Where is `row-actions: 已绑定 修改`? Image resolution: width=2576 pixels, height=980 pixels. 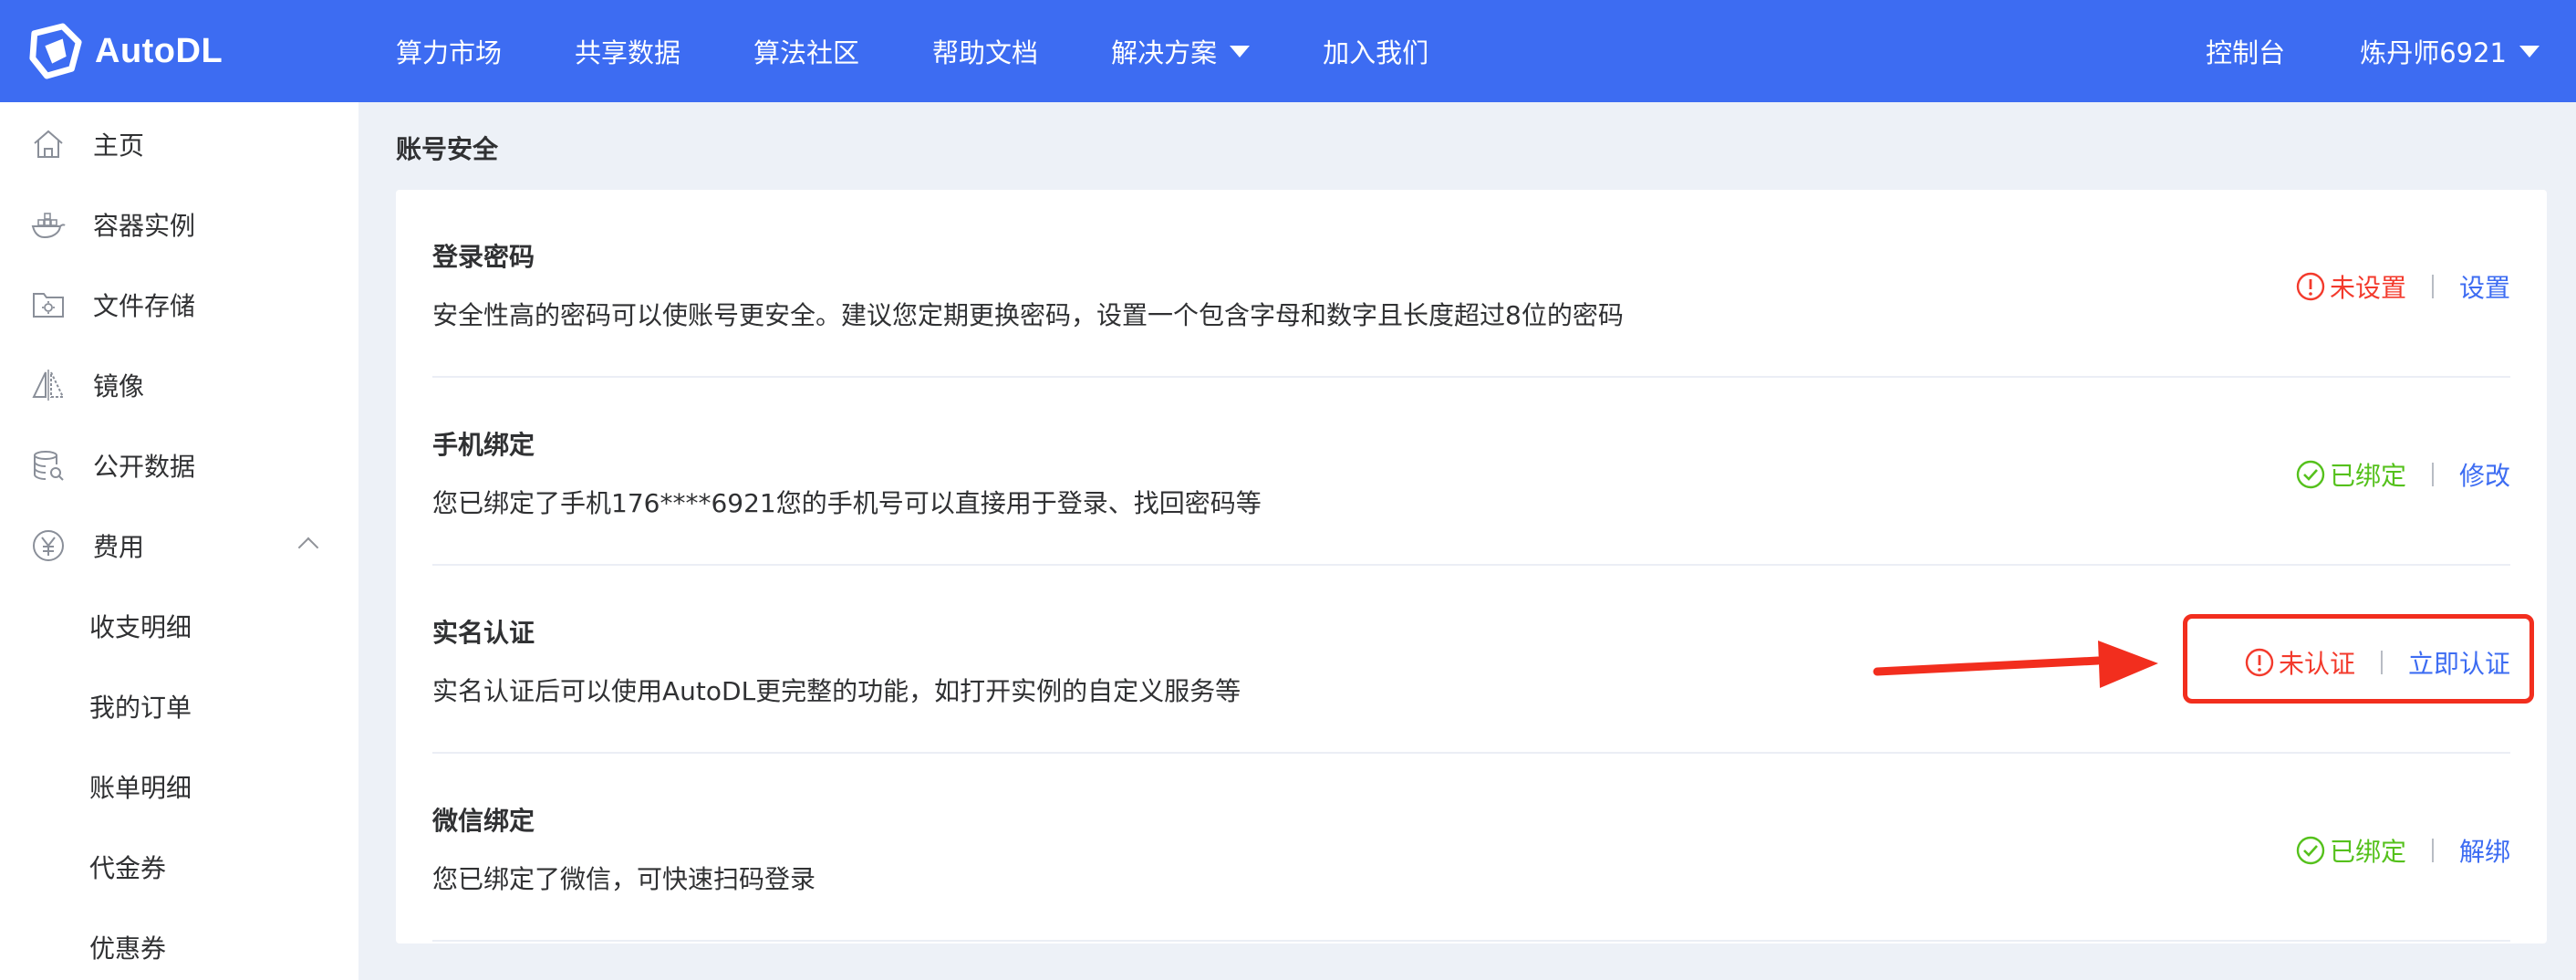
row-actions: 已绑定 修改 is located at coordinates (2402, 474).